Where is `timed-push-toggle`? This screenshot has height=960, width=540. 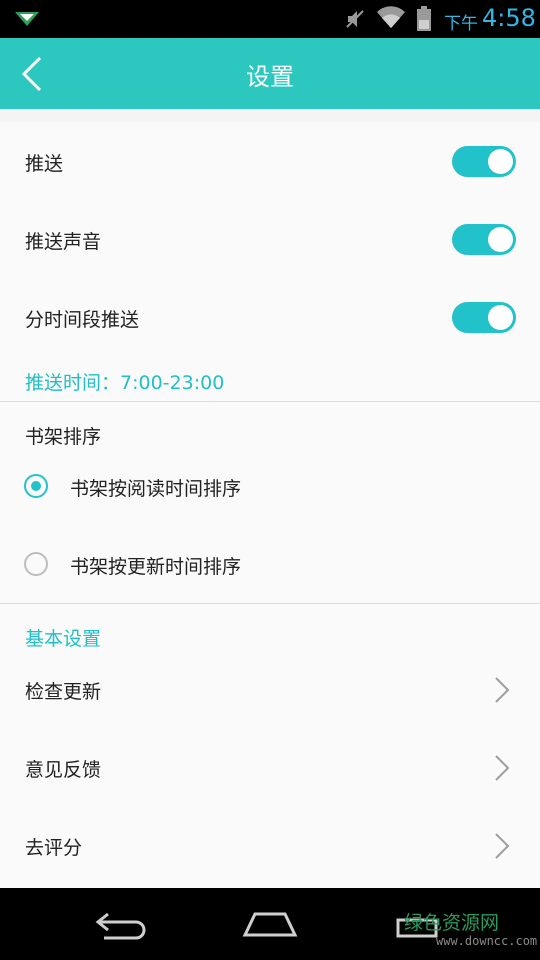 timed-push-toggle is located at coordinates (484, 317).